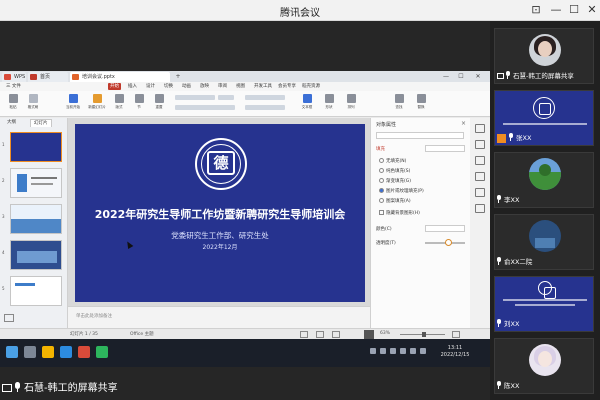  I want to click on play-from-current-button: 当前开始, so click(73, 103).